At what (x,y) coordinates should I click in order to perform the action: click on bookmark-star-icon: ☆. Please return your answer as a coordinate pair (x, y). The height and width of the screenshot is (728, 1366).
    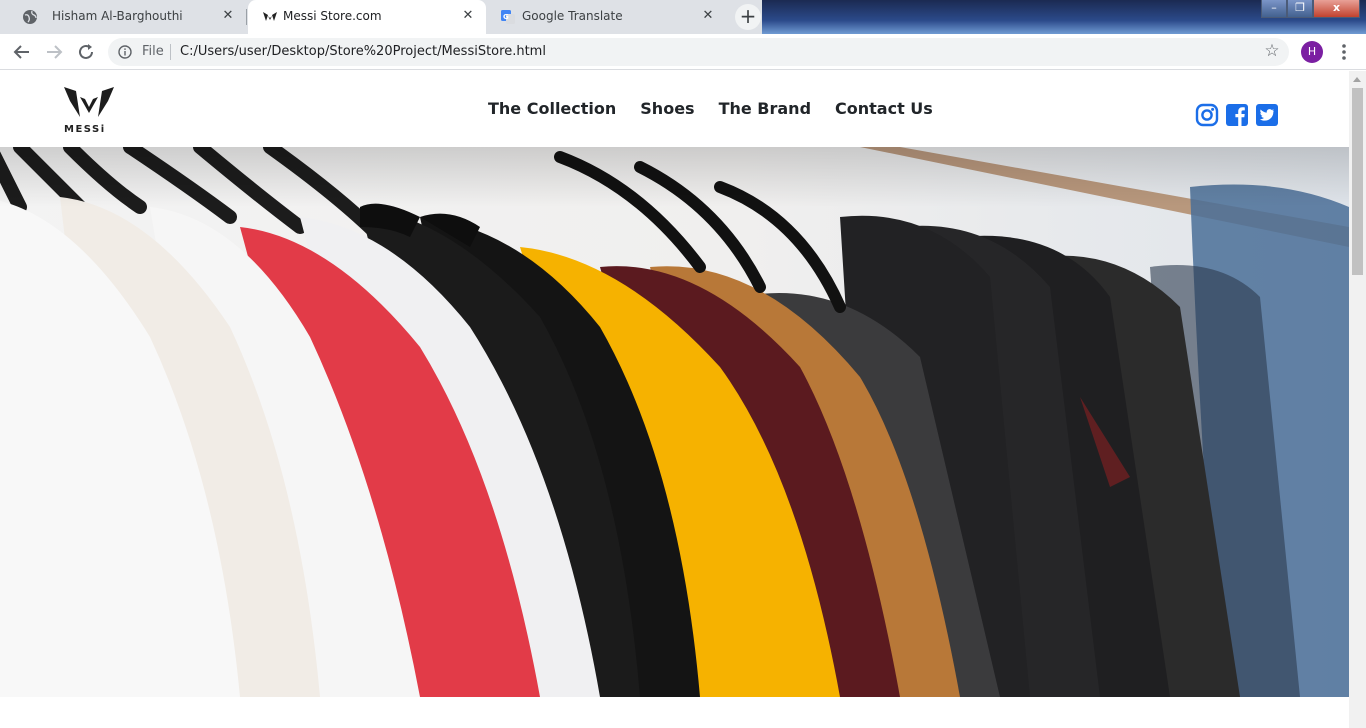
    Looking at the image, I should click on (1272, 52).